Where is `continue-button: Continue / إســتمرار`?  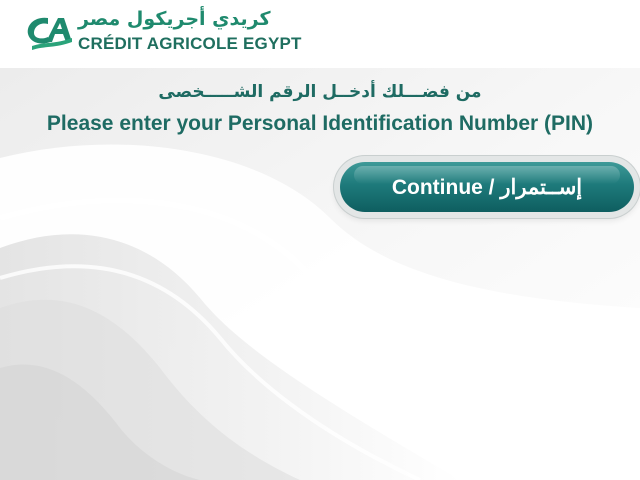
continue-button: Continue / إســتمرار is located at coordinates (487, 187).